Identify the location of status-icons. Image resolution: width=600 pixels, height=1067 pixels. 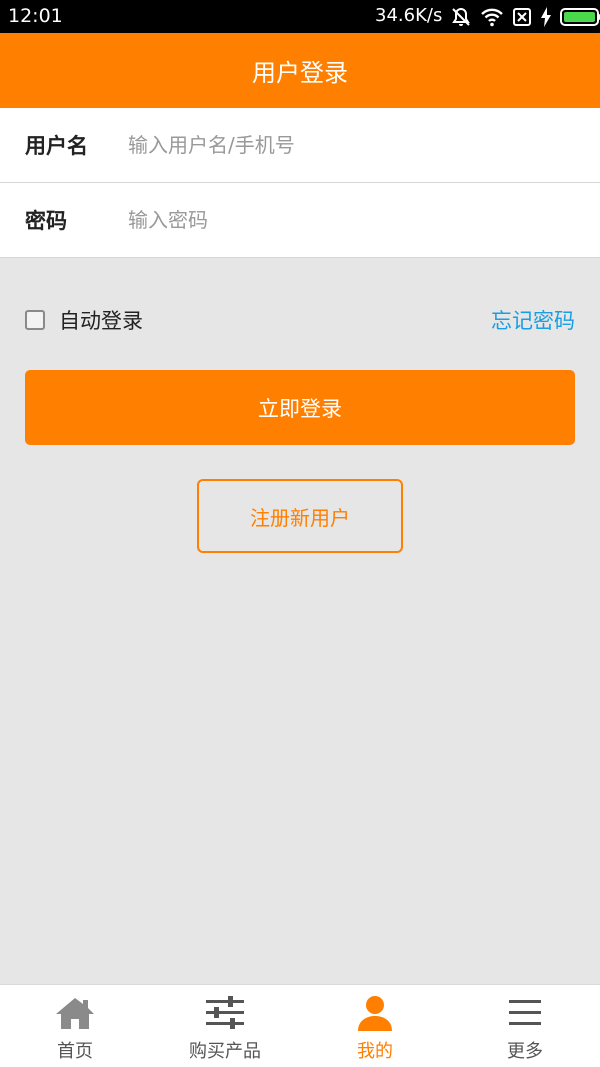
(525, 17).